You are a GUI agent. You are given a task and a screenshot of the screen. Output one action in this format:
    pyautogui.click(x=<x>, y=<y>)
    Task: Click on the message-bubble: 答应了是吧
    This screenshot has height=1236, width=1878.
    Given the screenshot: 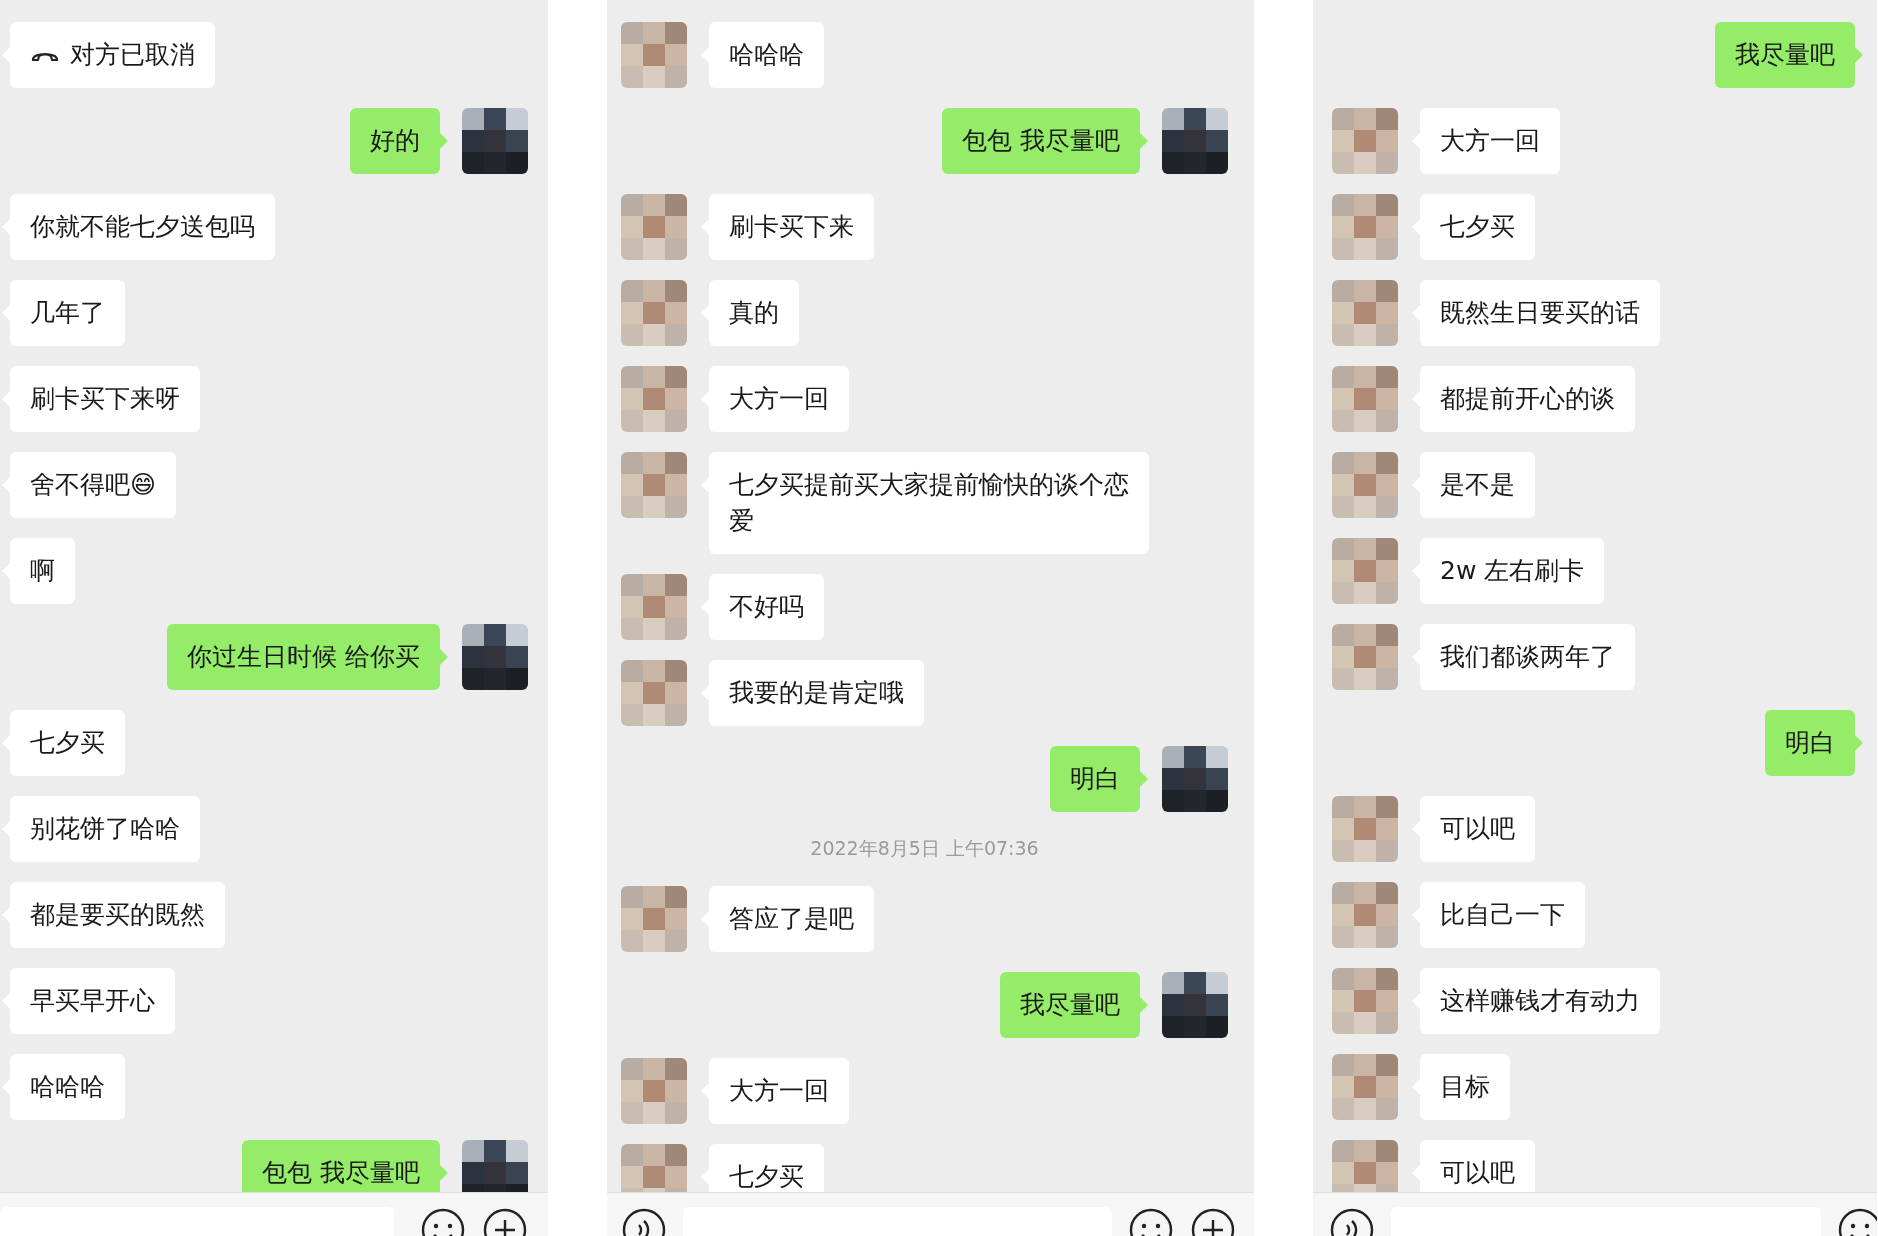 What is the action you would take?
    pyautogui.click(x=791, y=919)
    